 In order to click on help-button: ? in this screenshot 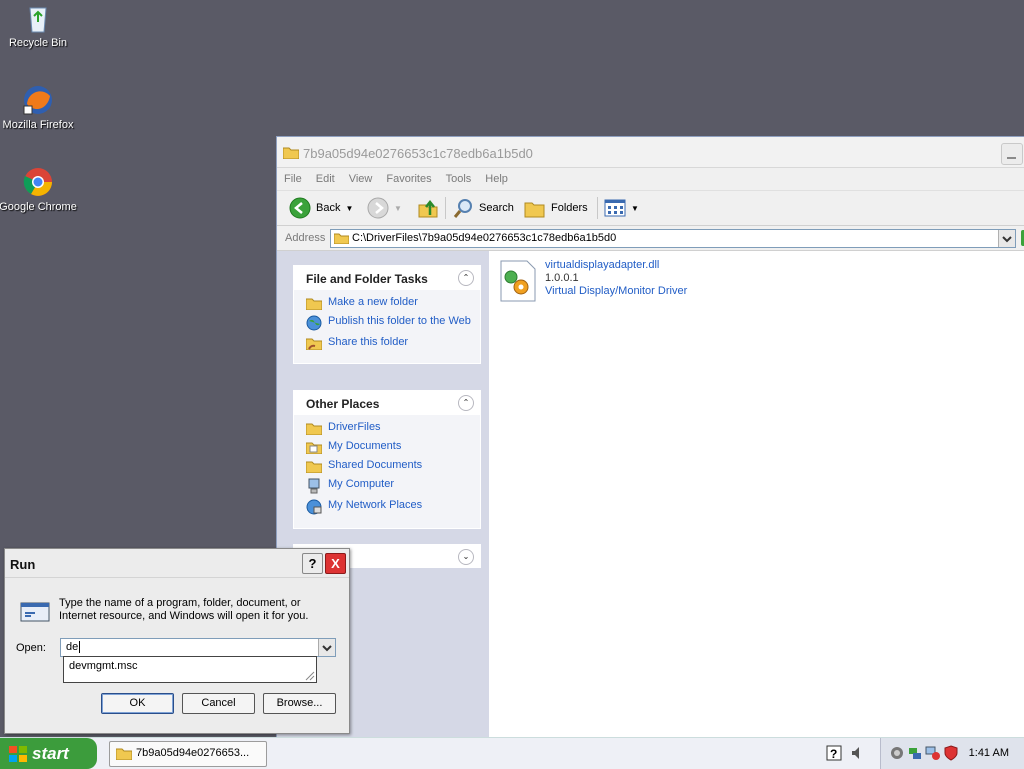, I will do `click(312, 563)`.